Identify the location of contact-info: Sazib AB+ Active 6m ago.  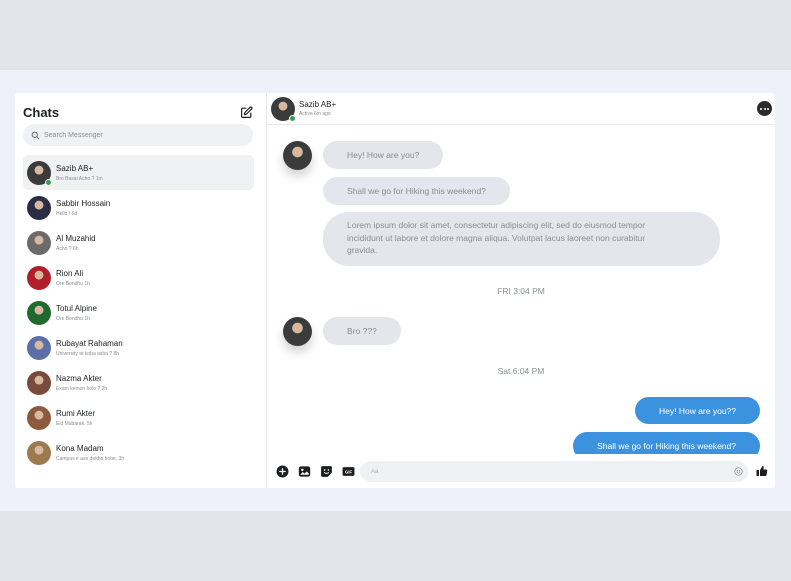
(317, 109).